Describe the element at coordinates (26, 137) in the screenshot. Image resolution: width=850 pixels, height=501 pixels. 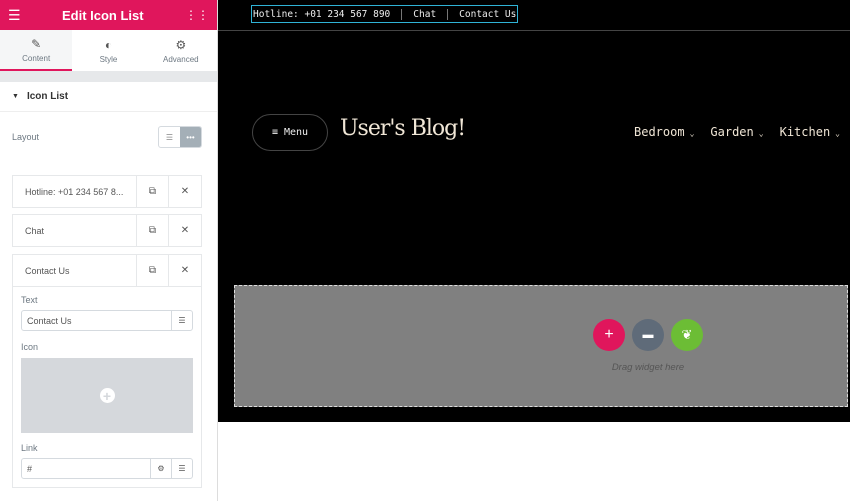
I see `layout-label: Layout` at that location.